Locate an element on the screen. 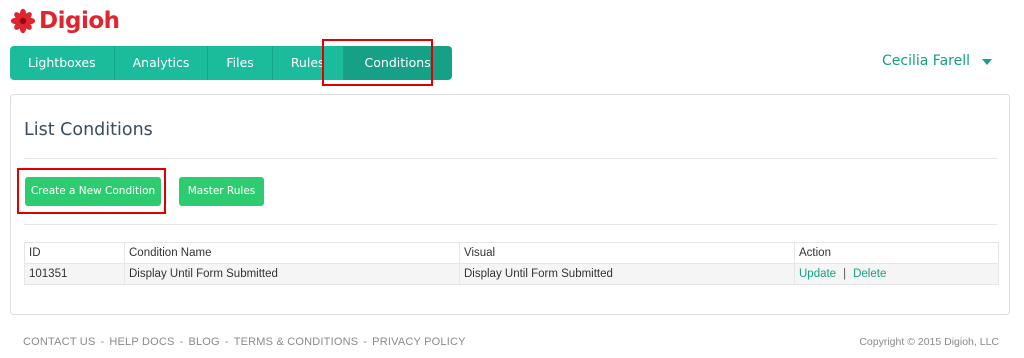 The height and width of the screenshot is (358, 1024). column-header-id: ID is located at coordinates (74, 253).